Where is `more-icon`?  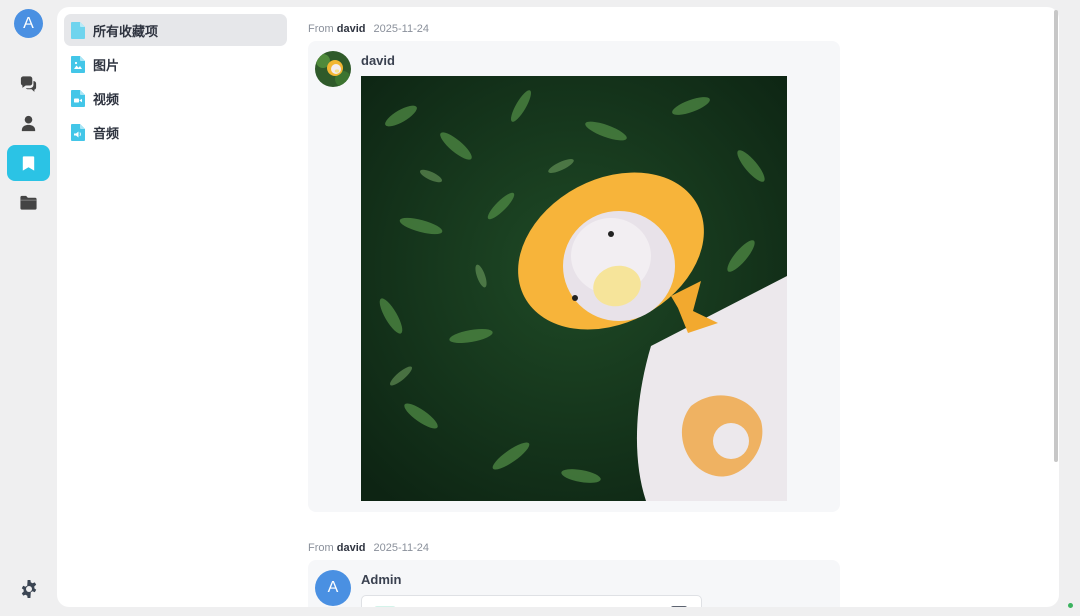
more-icon is located at coordinates (679, 606).